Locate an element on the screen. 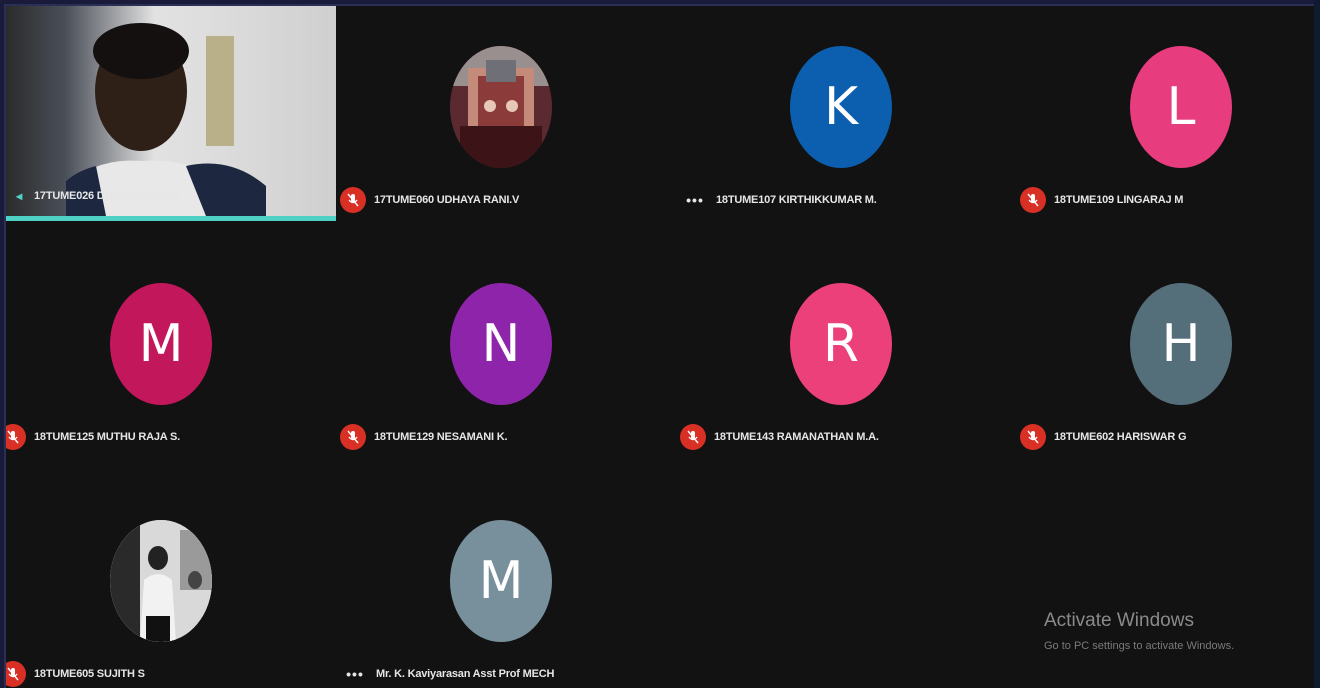 The width and height of the screenshot is (1320, 688). participant-initial-avatar: R is located at coordinates (841, 344).